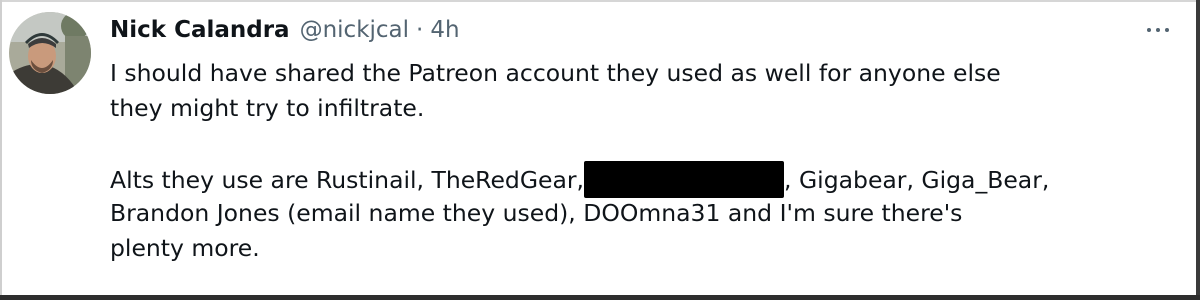  What do you see at coordinates (354, 30) in the screenshot?
I see `user-handle: @nickjcal` at bounding box center [354, 30].